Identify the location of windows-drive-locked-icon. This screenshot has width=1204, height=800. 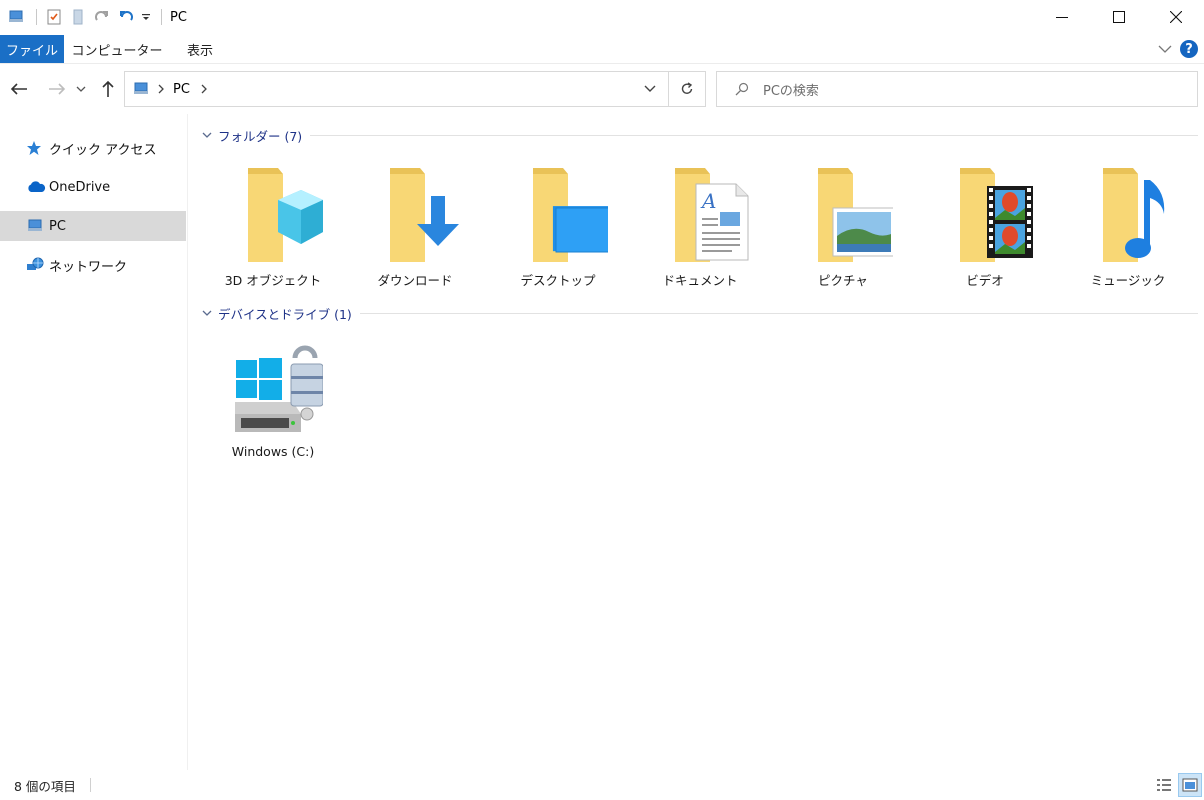
(273, 388).